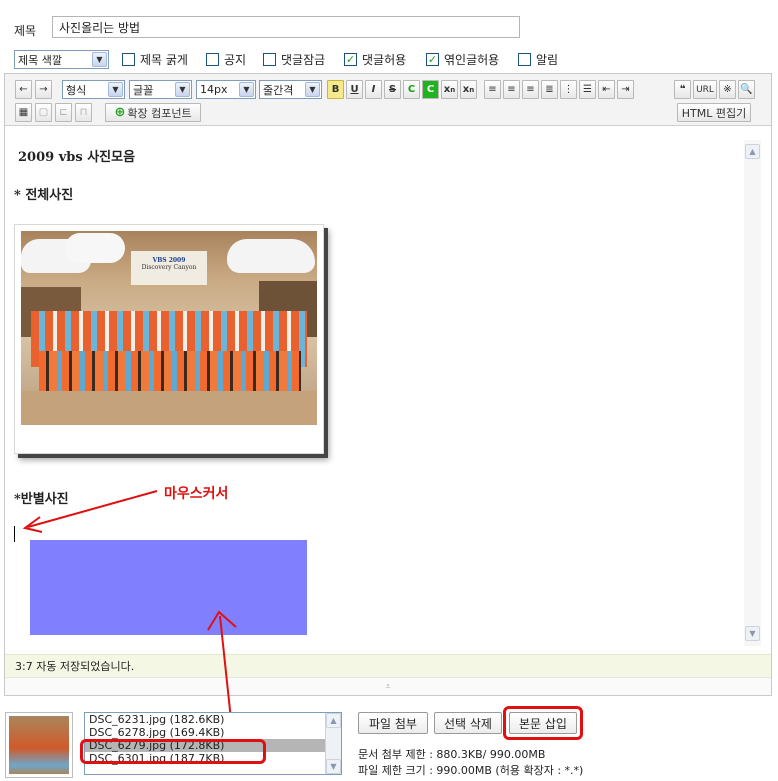 This screenshot has width=778, height=781. I want to click on selected-file-highlight, so click(173, 751).